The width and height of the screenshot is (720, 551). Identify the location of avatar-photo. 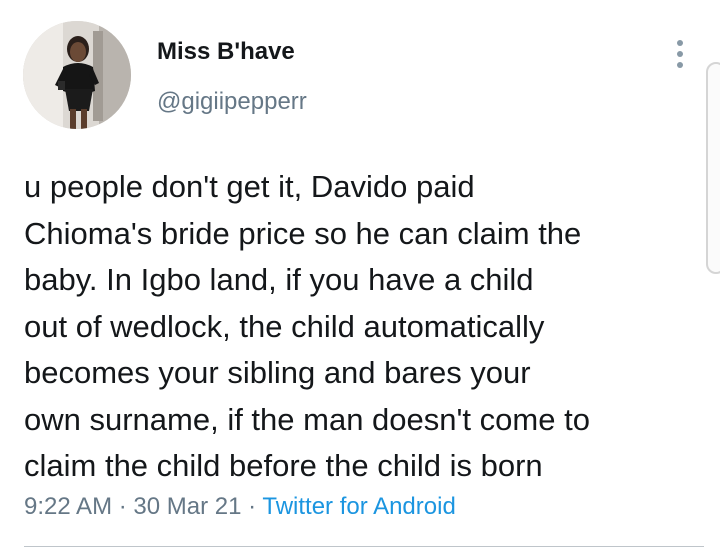
(77, 75).